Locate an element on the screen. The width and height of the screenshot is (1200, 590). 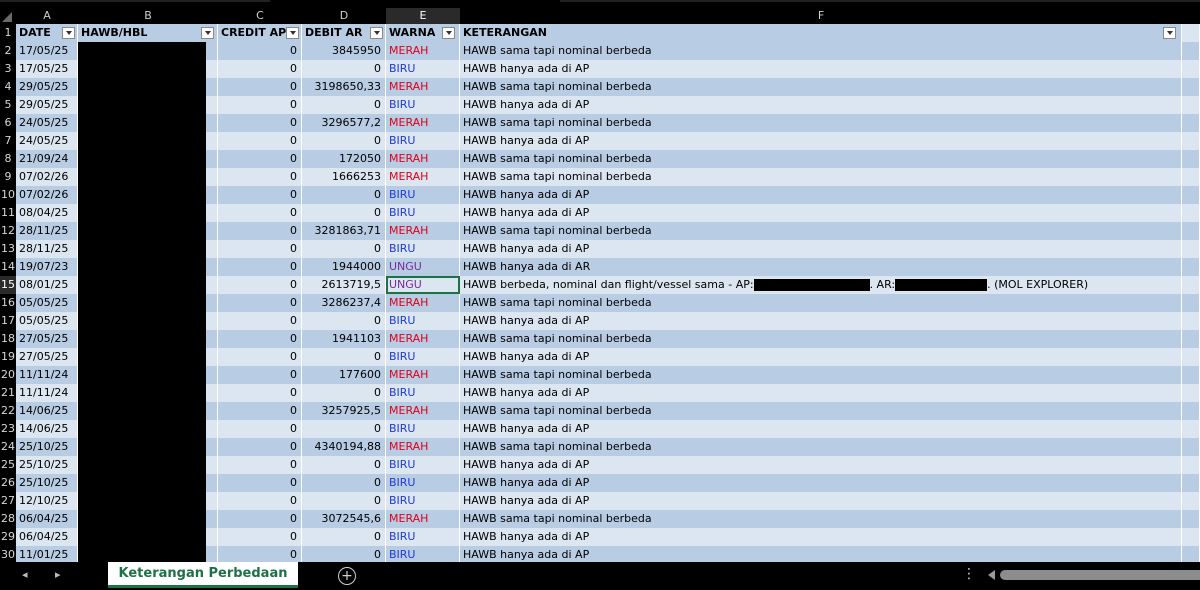
cell-date: 11/11/24 is located at coordinates (47, 375).